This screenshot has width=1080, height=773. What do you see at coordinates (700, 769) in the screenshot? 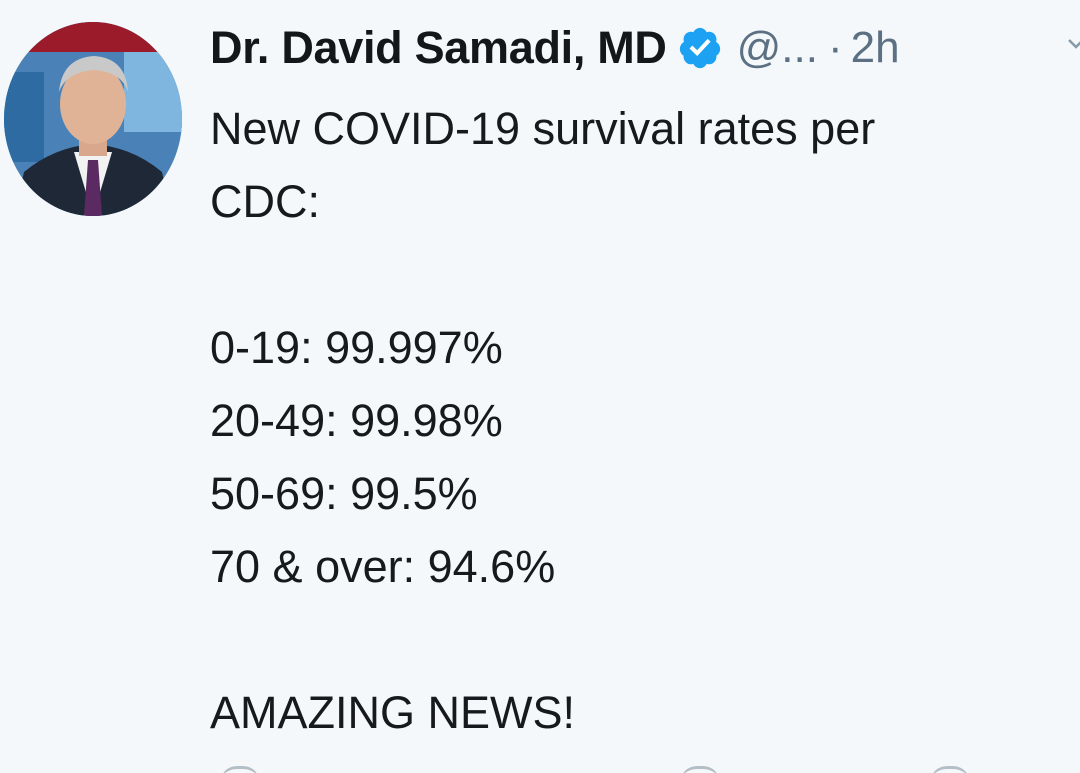
I see `like-icon` at bounding box center [700, 769].